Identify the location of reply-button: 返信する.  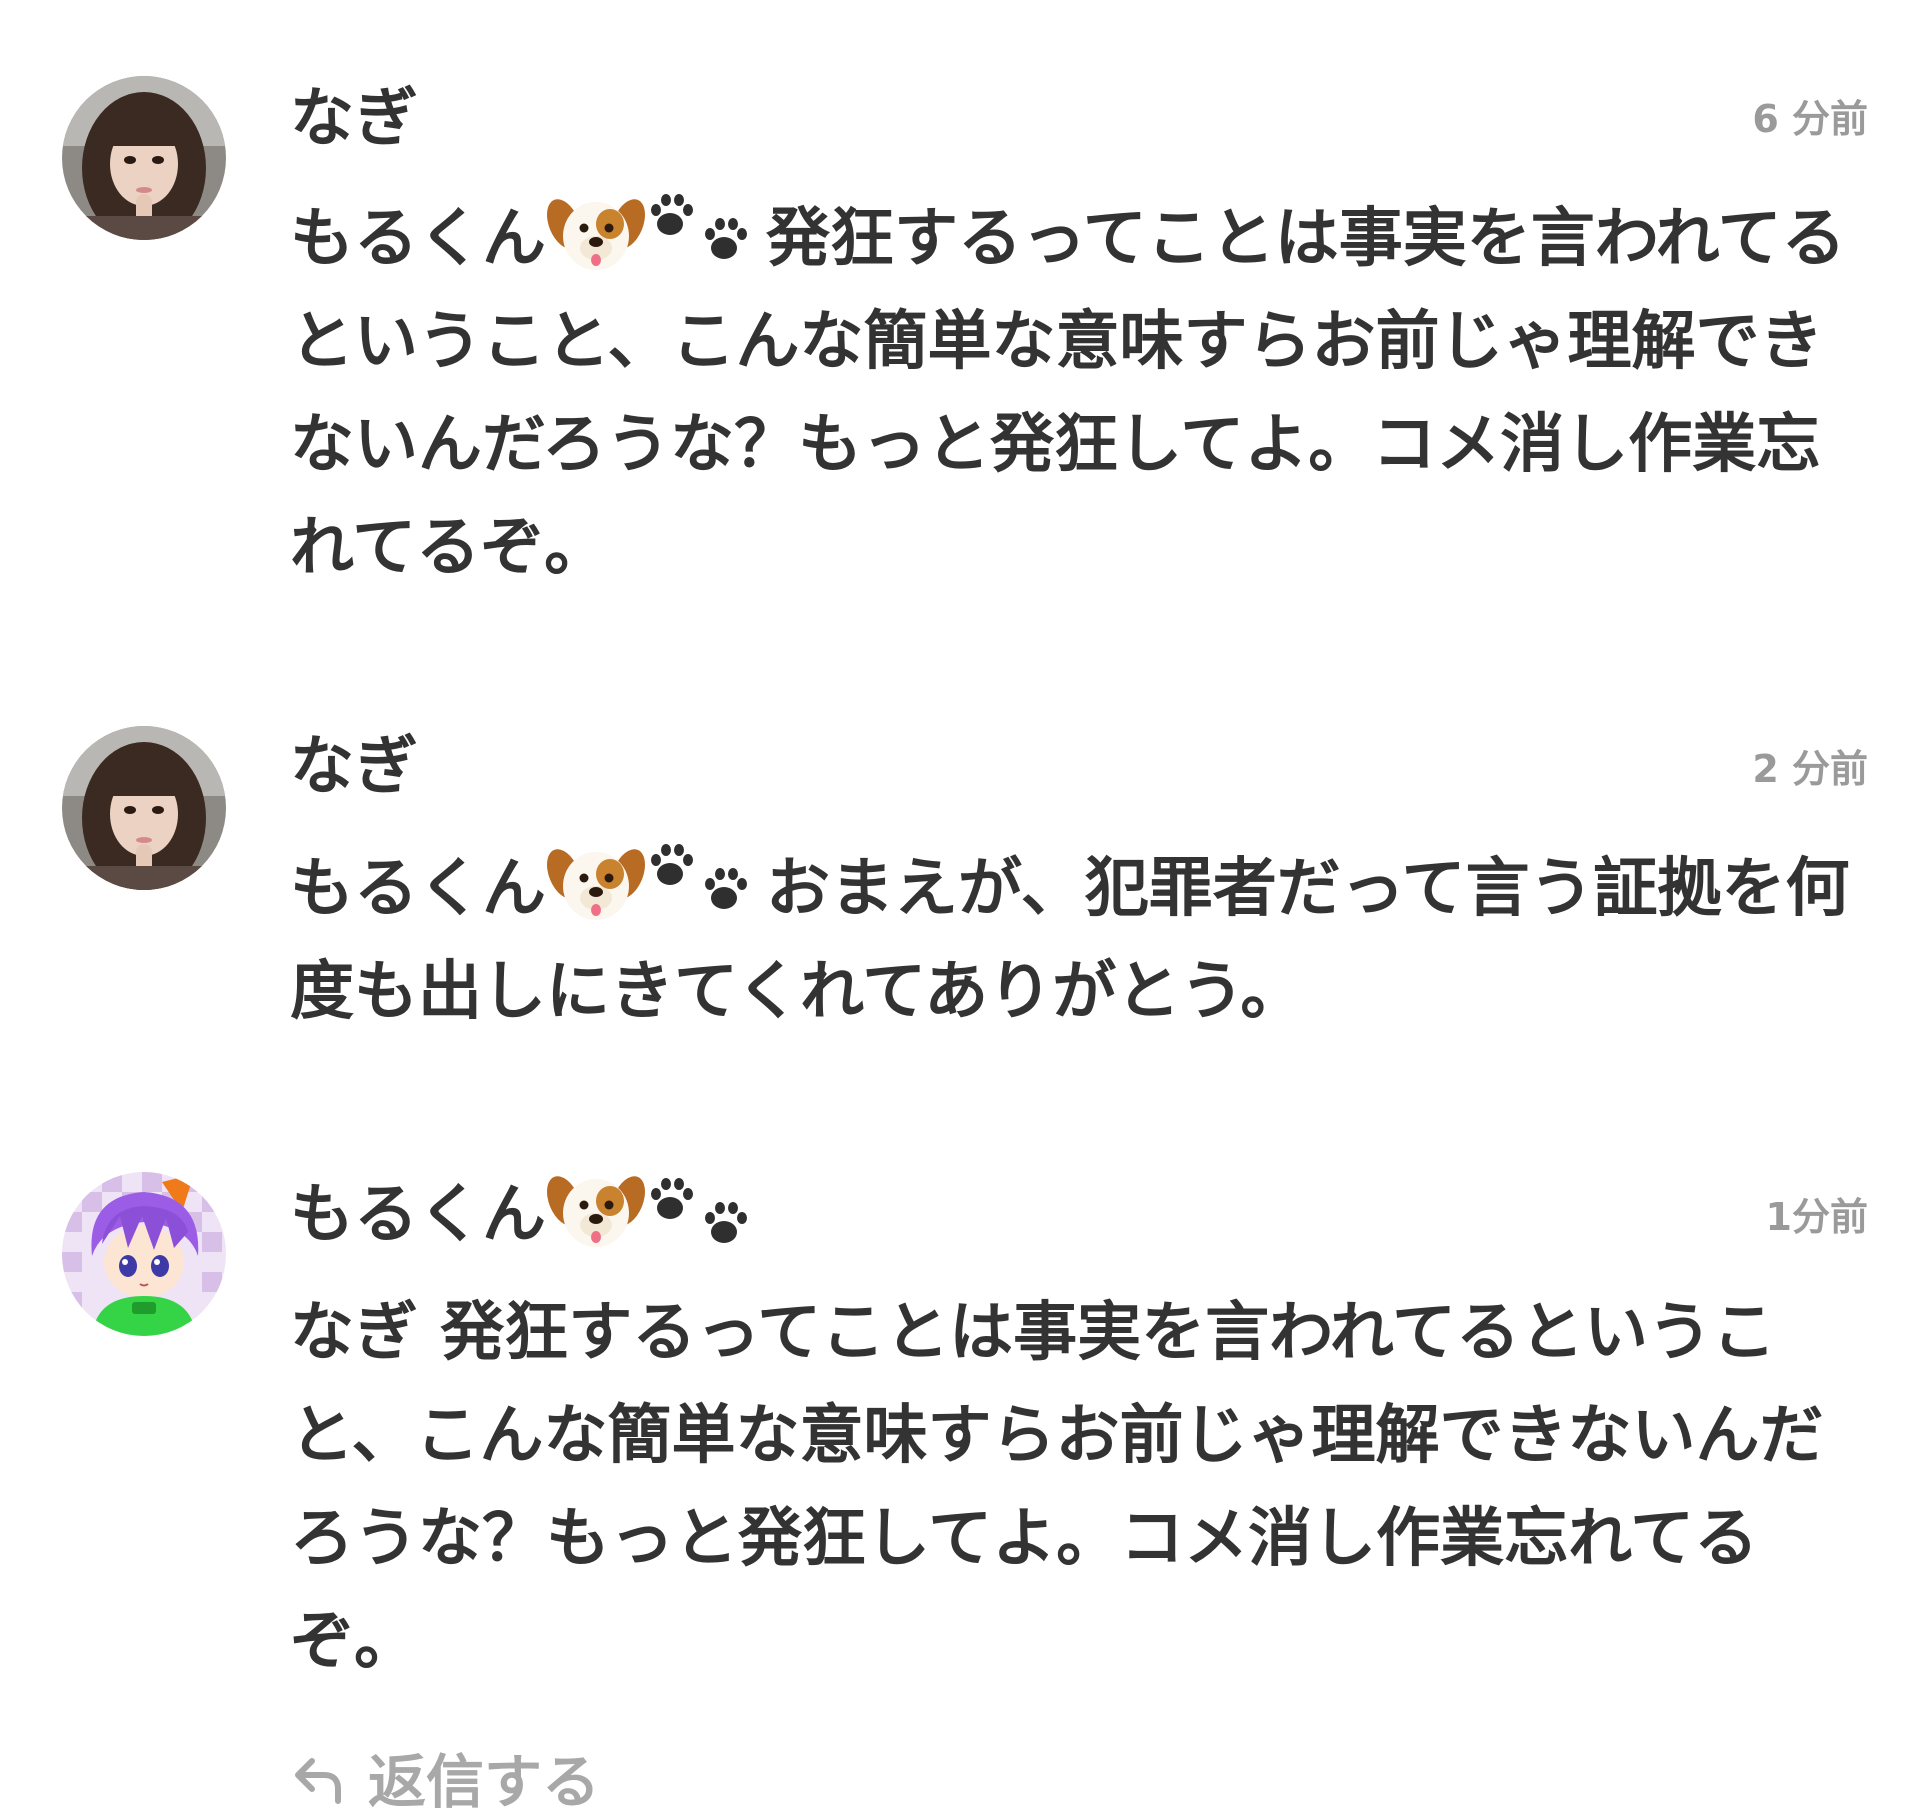
(445, 1779).